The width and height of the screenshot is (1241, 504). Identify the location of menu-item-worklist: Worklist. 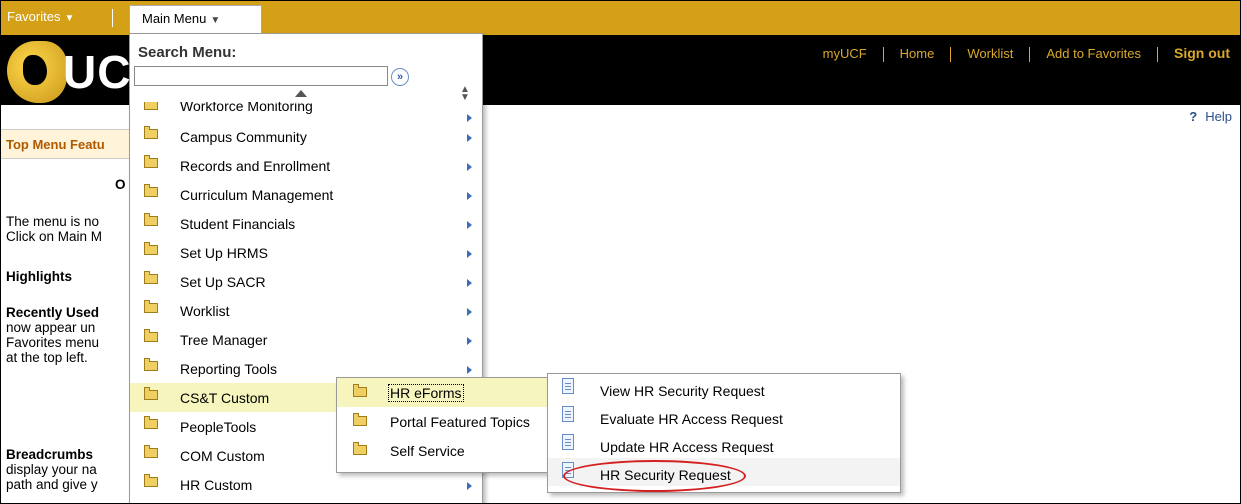
(306, 310).